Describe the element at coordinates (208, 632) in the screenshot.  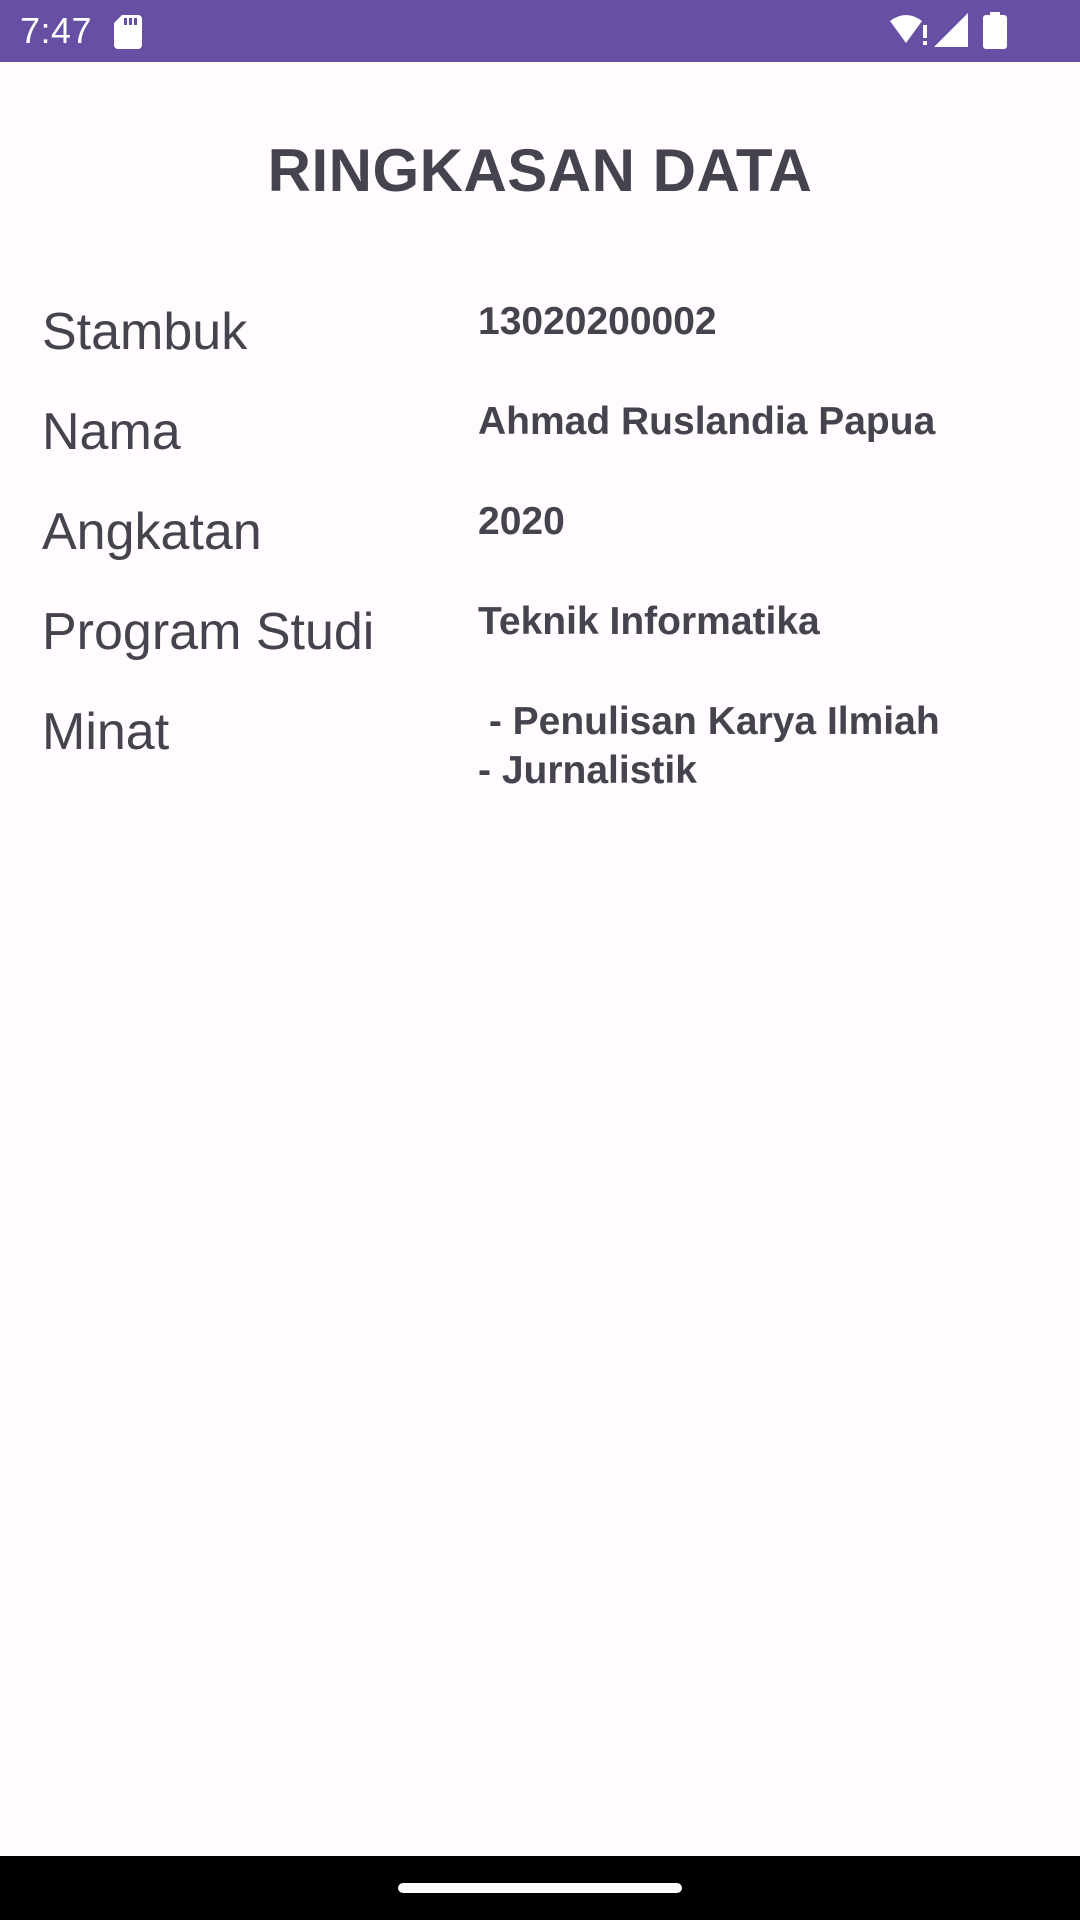
I see `program-studi-label: Program Studi` at that location.